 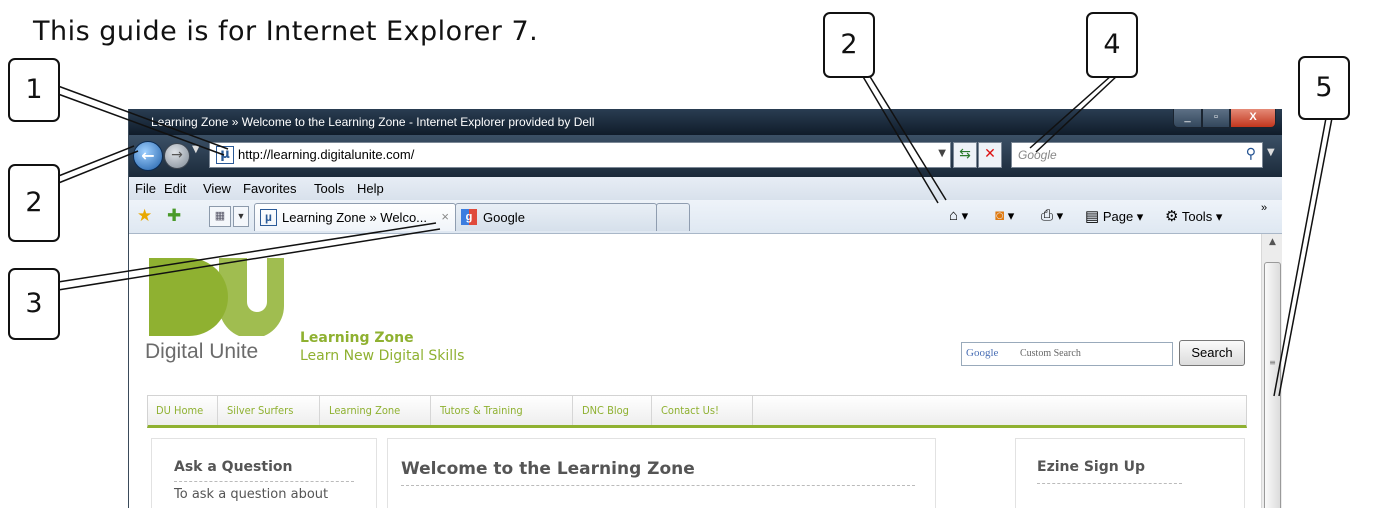 I want to click on callout-3: 3, so click(x=34, y=304).